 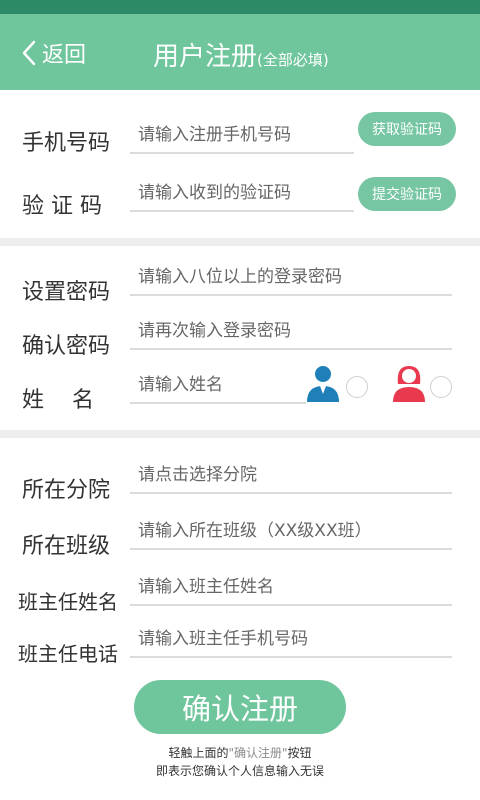 I want to click on submit-code-button: 提交验证码, so click(x=407, y=194).